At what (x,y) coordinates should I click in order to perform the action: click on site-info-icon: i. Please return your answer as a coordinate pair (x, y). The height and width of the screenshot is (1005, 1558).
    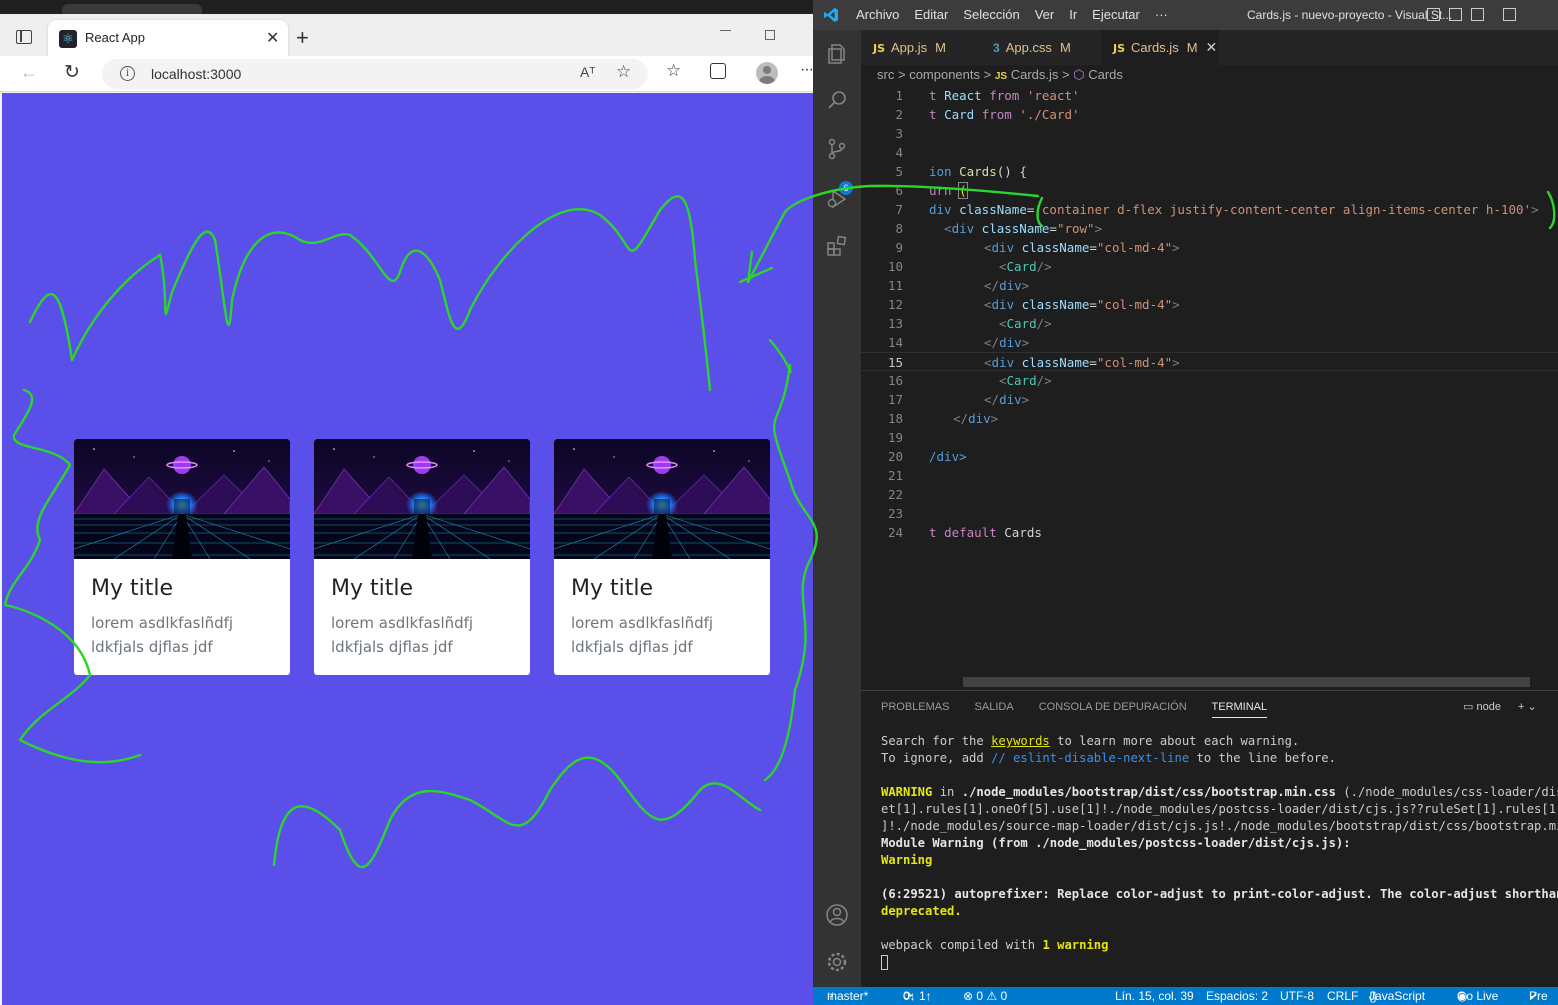
    Looking at the image, I should click on (127, 73).